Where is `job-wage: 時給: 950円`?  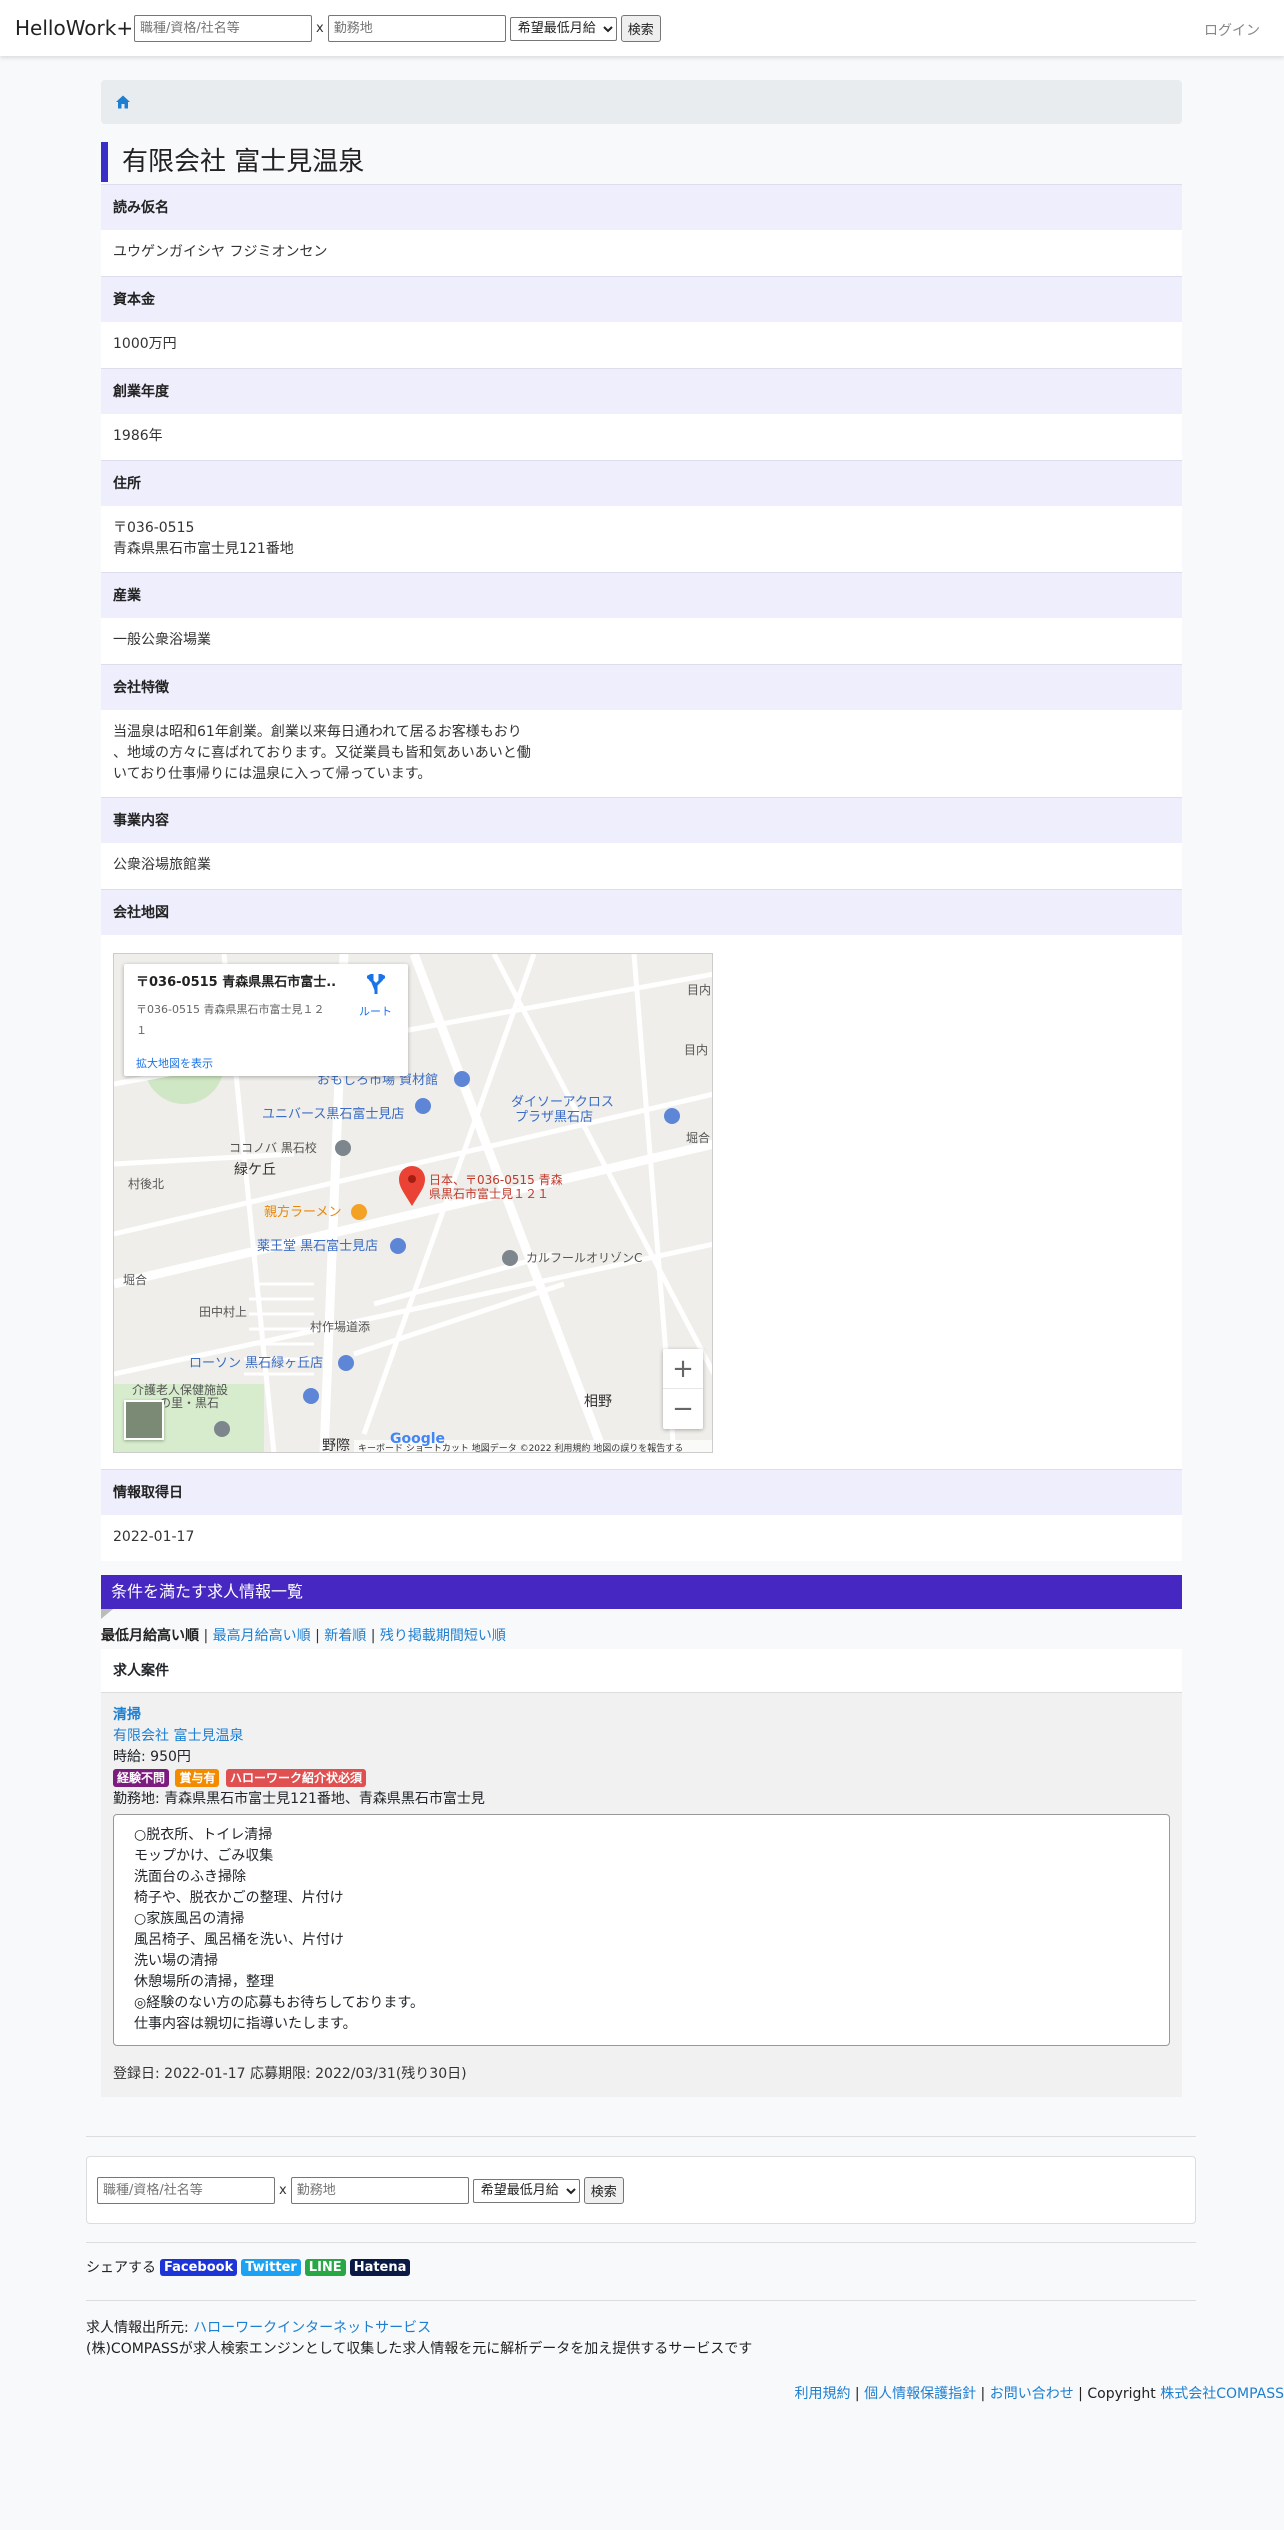
job-wage: 時給: 950円 is located at coordinates (152, 1757).